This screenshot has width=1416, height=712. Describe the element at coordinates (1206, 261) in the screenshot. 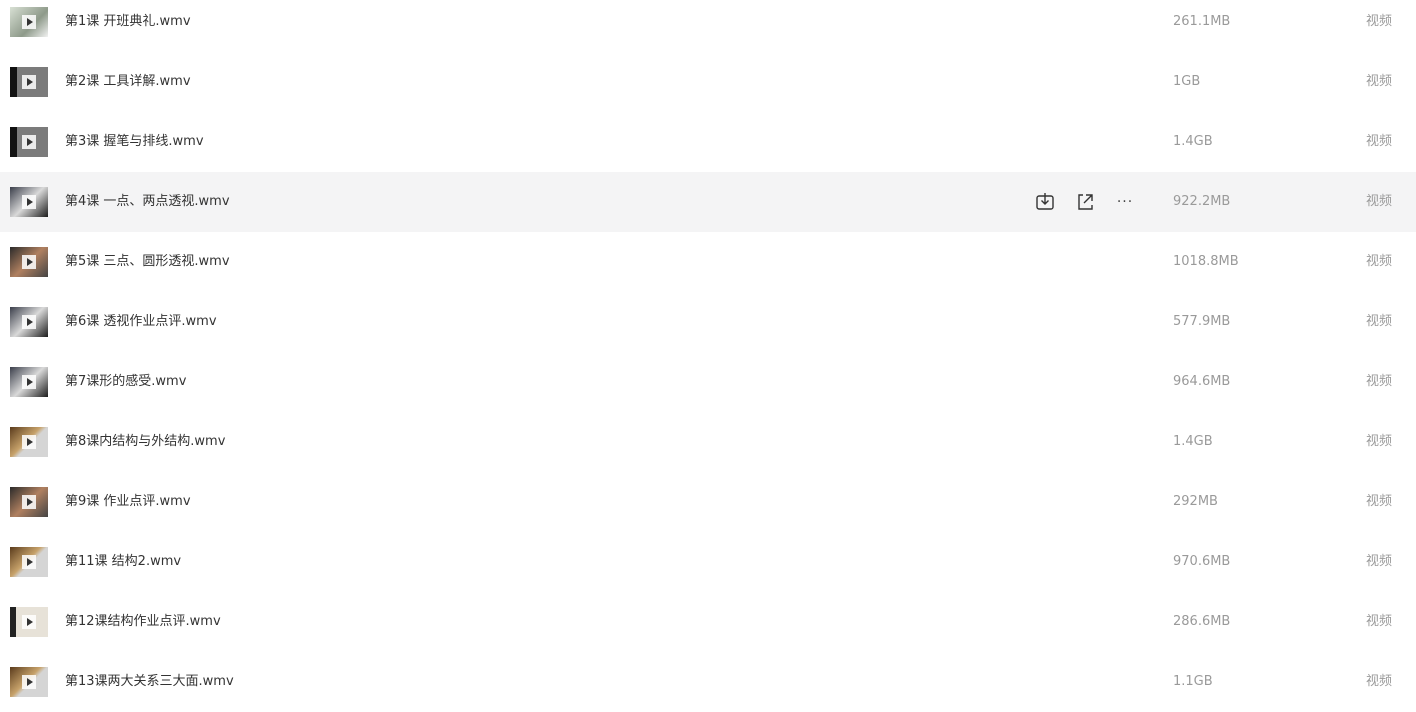

I see `file-size: 1018.8MB` at that location.